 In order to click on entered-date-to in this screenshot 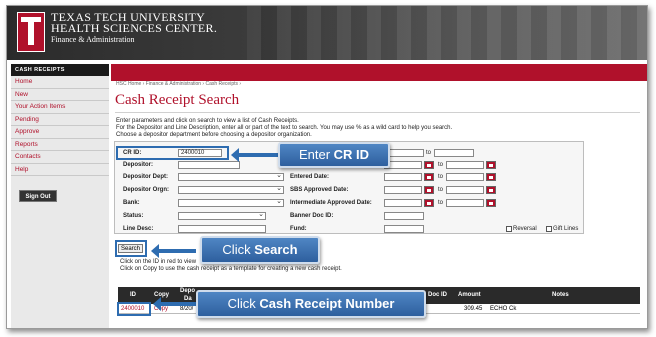, I will do `click(465, 177)`.